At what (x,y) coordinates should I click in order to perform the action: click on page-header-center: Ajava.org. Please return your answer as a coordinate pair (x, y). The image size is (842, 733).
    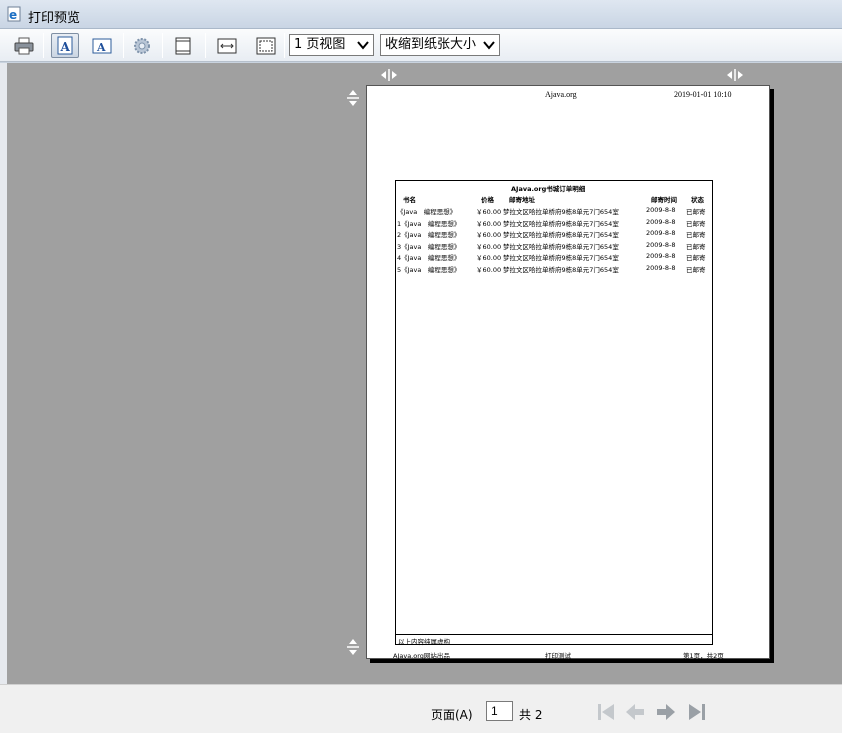
    Looking at the image, I should click on (561, 94).